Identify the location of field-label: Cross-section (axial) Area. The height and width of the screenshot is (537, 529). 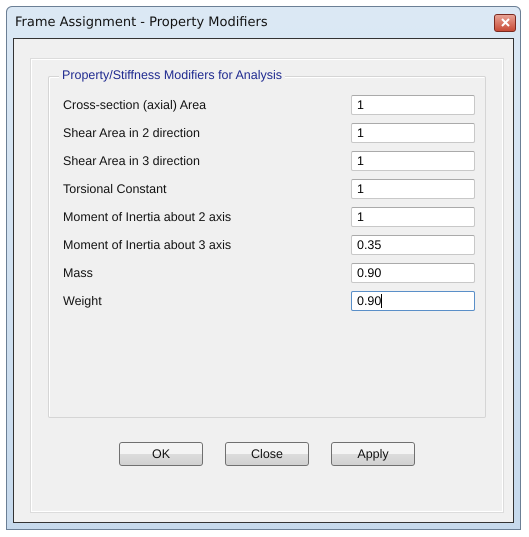
(134, 105).